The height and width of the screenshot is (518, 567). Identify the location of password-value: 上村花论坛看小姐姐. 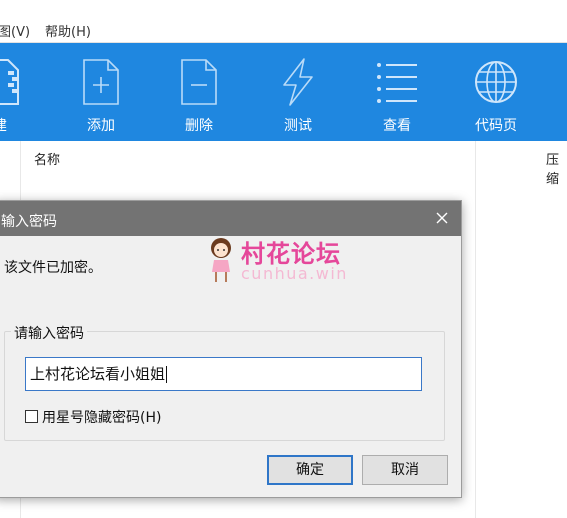
(98, 374).